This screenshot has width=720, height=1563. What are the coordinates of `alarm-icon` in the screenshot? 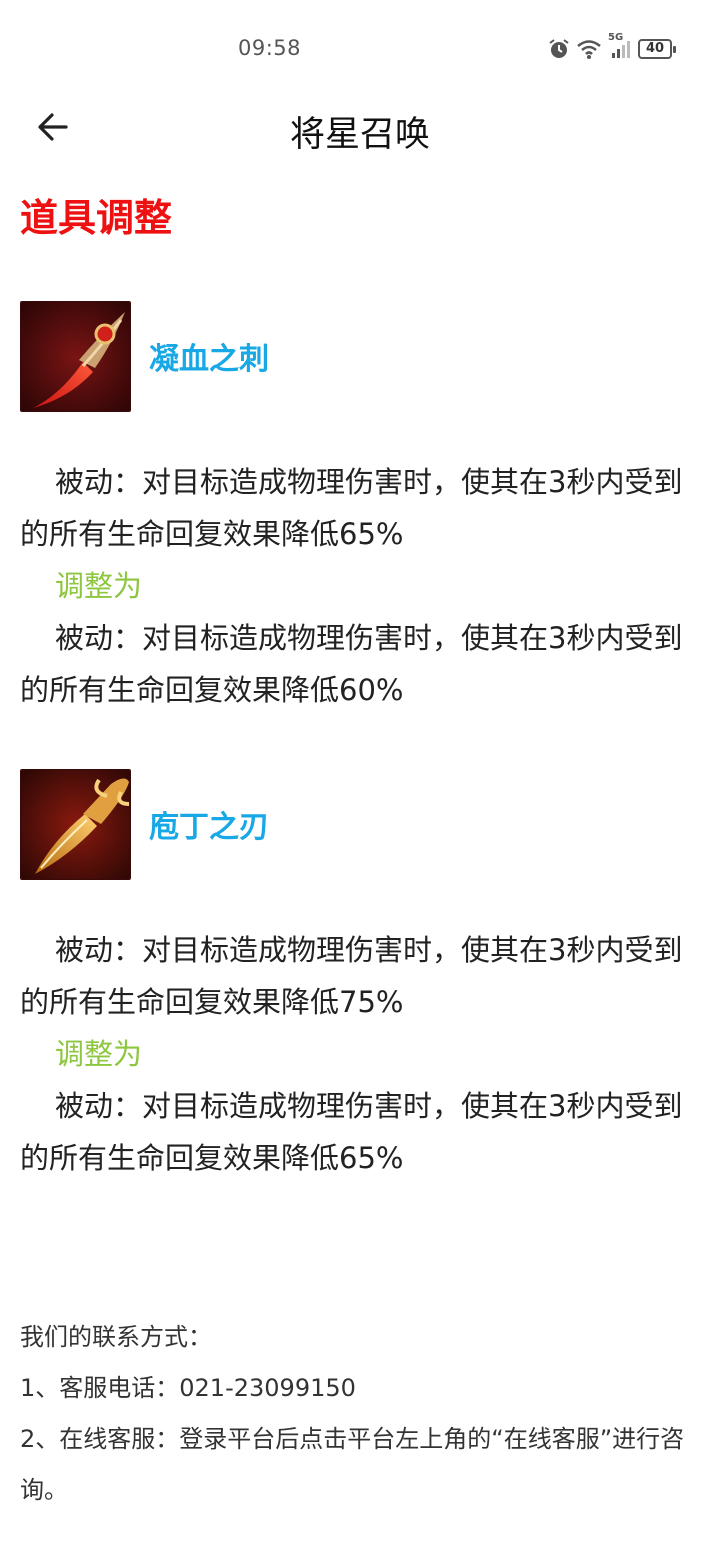 It's located at (559, 49).